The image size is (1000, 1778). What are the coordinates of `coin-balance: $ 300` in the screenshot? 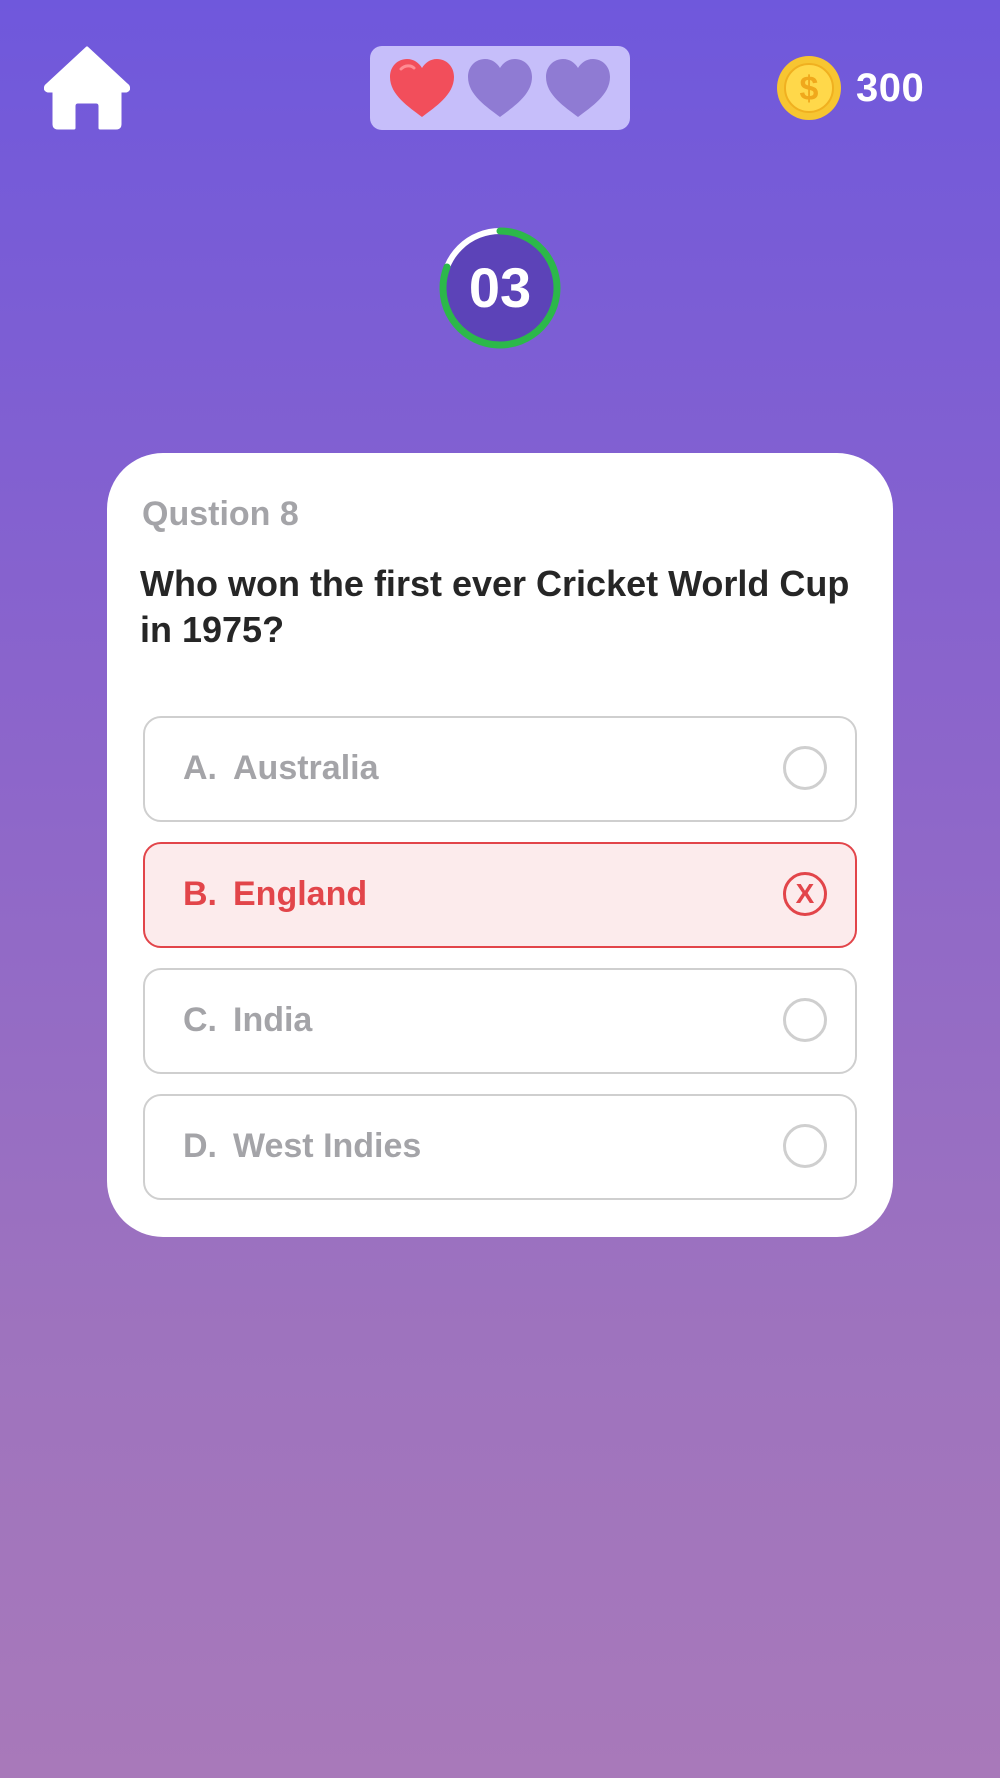 It's located at (850, 88).